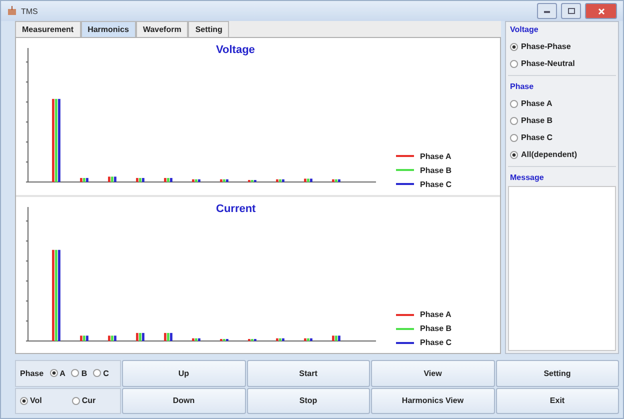 Image resolution: width=624 pixels, height=419 pixels. I want to click on maximize-icon, so click(571, 11).